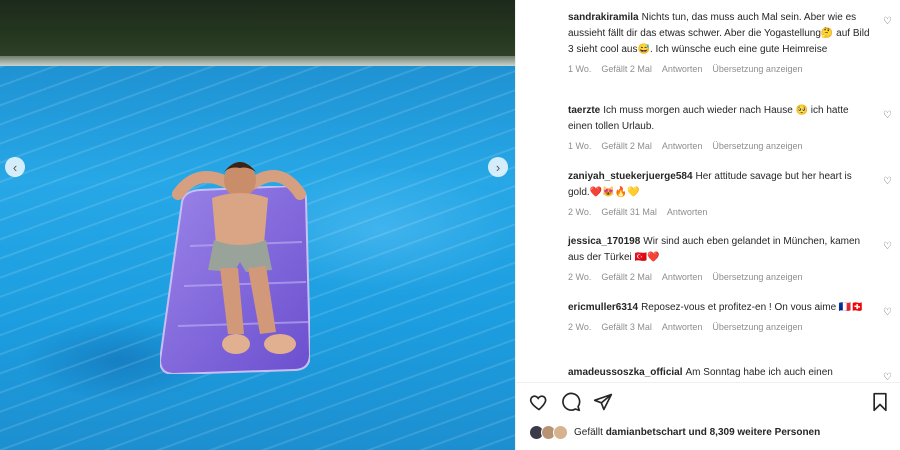 The image size is (900, 450). What do you see at coordinates (560, 432) in the screenshot?
I see `liker-avatar` at bounding box center [560, 432].